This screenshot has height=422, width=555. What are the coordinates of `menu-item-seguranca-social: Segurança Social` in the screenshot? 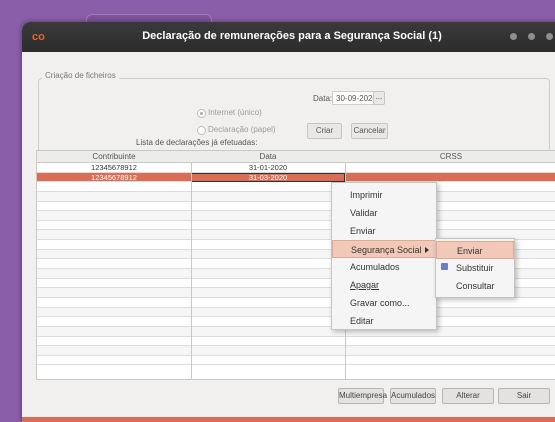 It's located at (384, 249).